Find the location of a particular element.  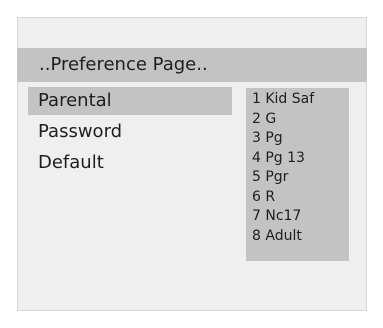

menu-item-parental: Parental is located at coordinates (130, 101).